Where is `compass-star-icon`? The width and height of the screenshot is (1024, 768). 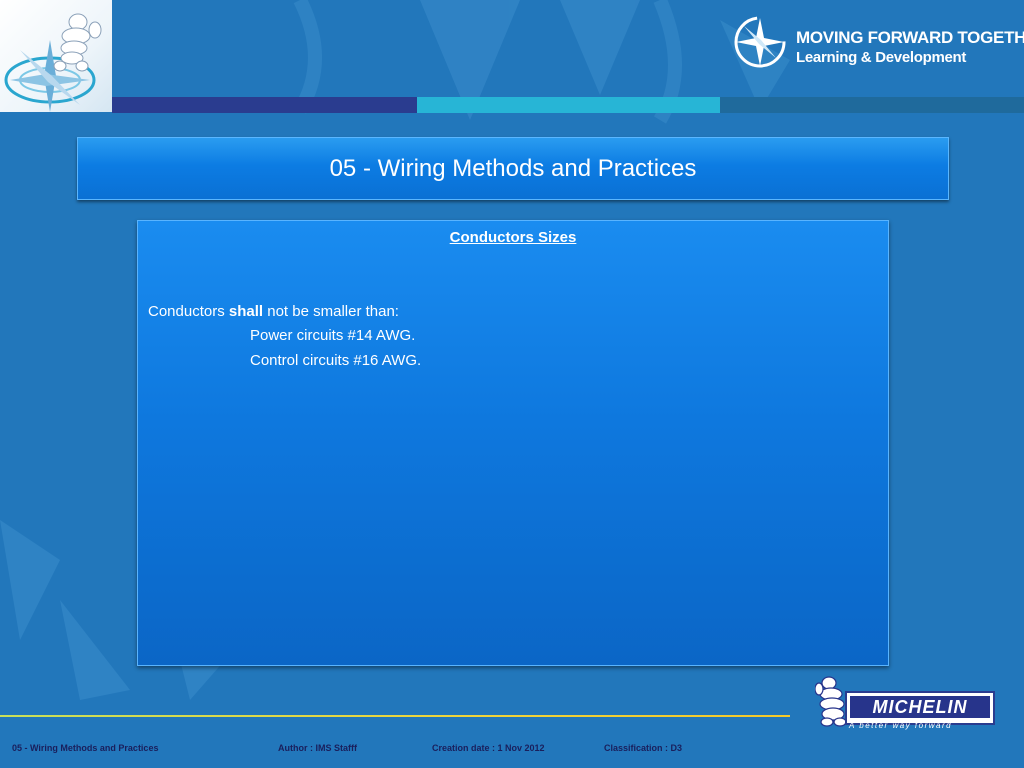
compass-star-icon is located at coordinates (53, 62).